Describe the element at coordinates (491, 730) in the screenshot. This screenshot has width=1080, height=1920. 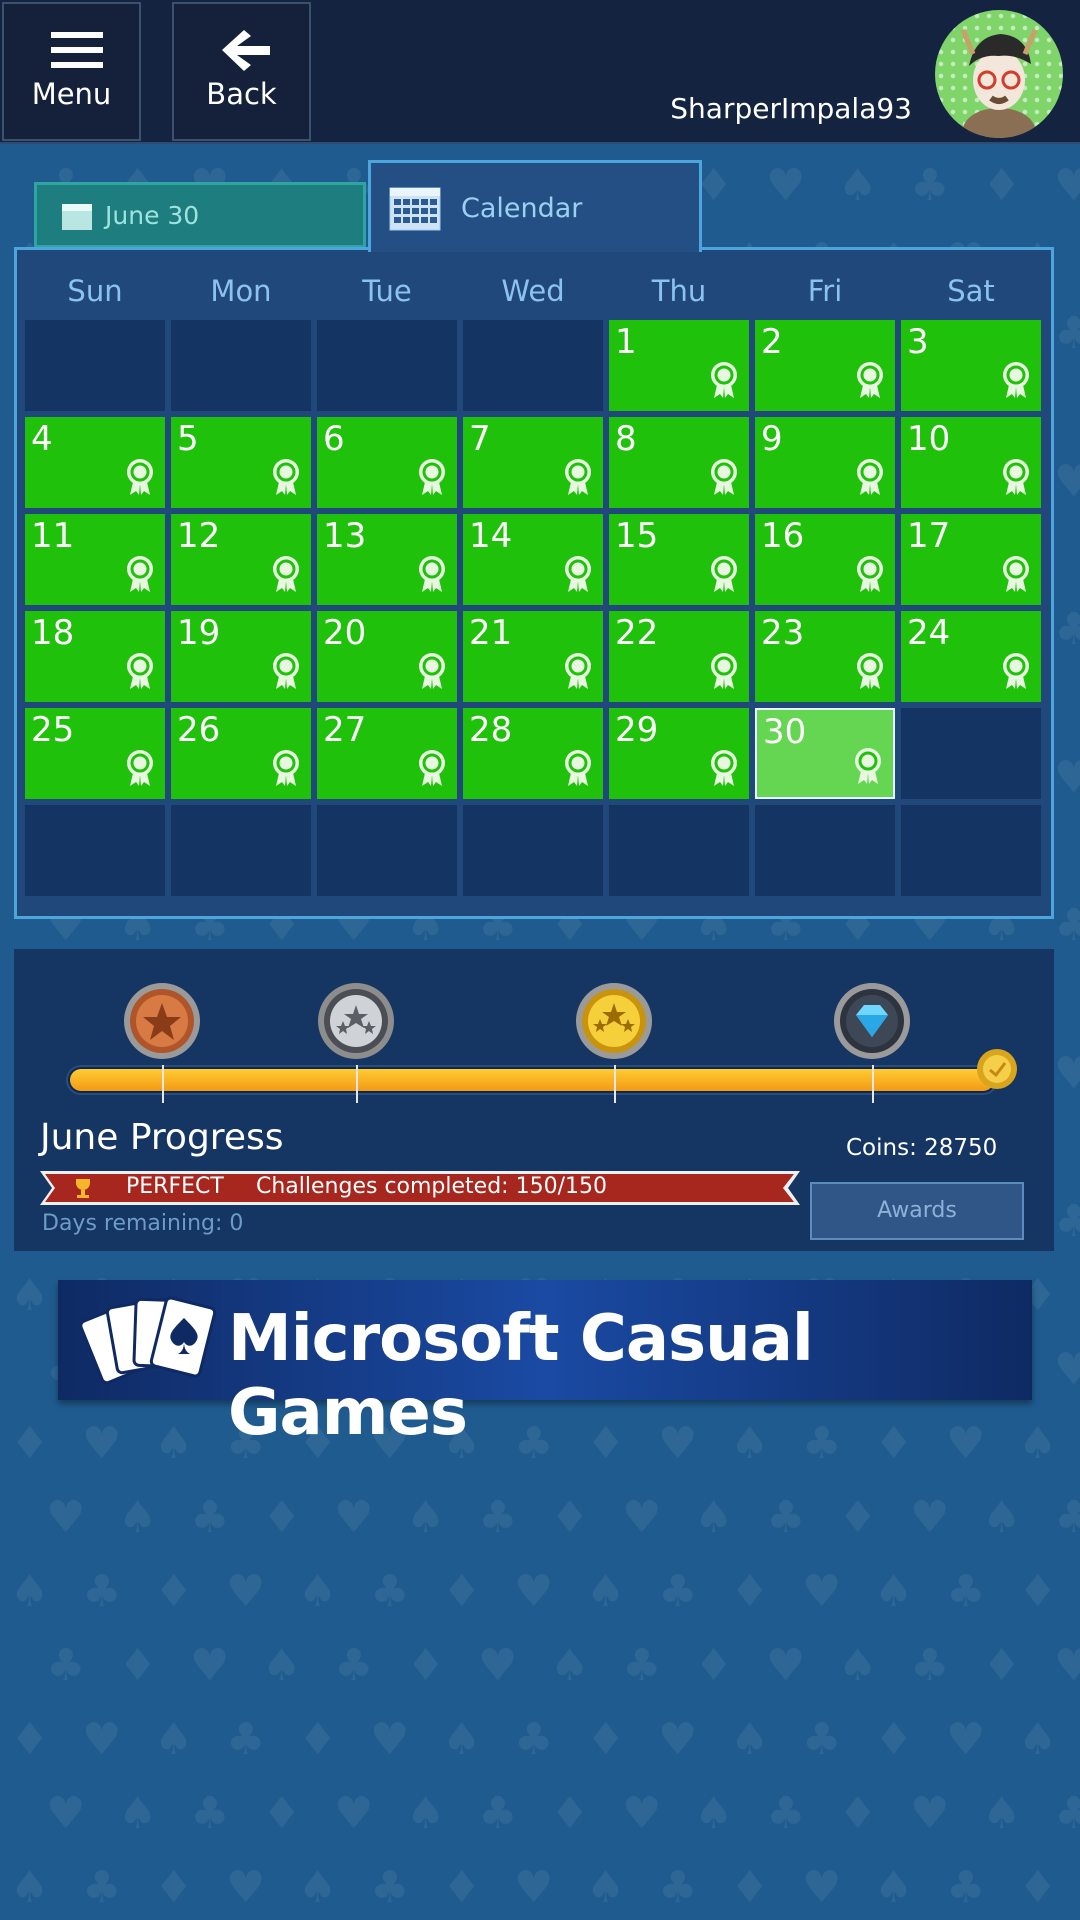
I see `day-number: 28` at that location.